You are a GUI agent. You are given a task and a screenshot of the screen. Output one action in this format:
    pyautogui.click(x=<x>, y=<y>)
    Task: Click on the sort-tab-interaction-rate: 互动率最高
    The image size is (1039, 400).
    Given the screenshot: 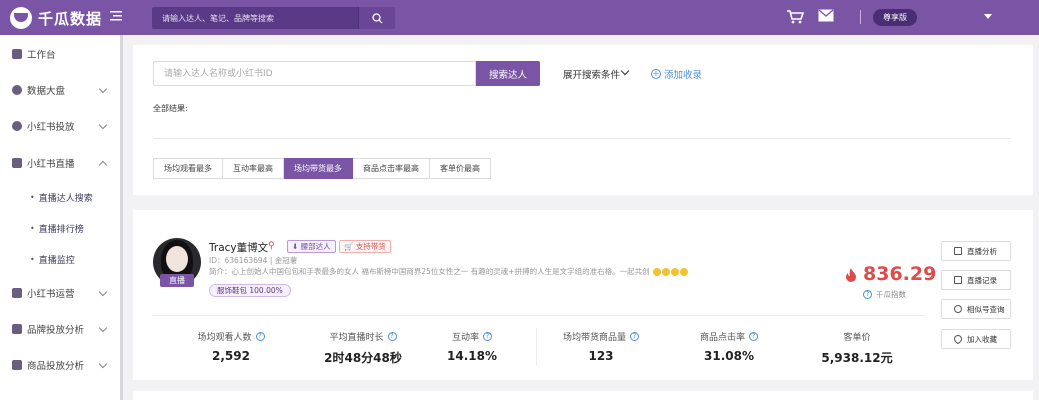 What is the action you would take?
    pyautogui.click(x=253, y=168)
    